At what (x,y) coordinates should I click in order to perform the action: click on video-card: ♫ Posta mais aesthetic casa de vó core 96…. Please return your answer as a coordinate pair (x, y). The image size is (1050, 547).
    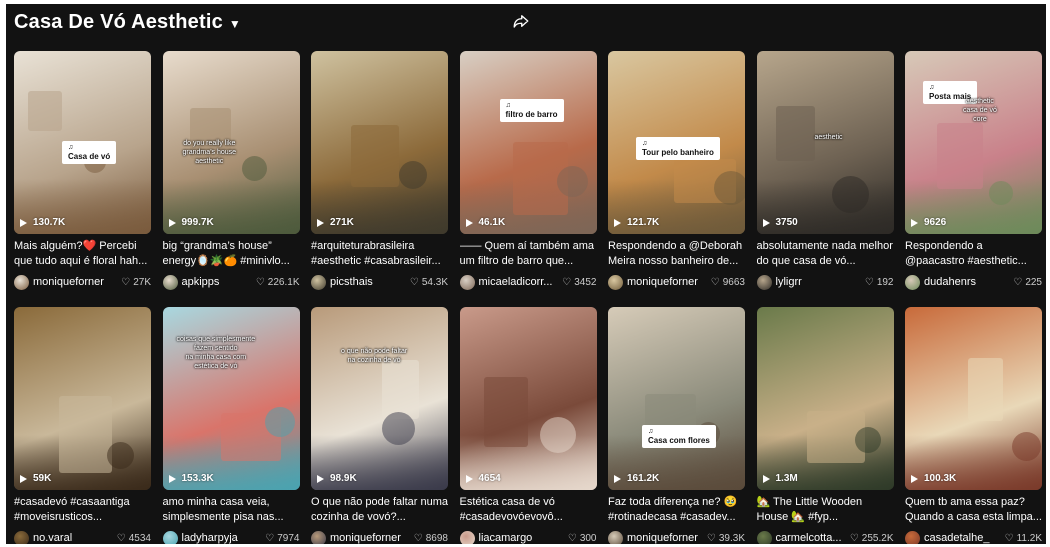
    Looking at the image, I should click on (973, 170).